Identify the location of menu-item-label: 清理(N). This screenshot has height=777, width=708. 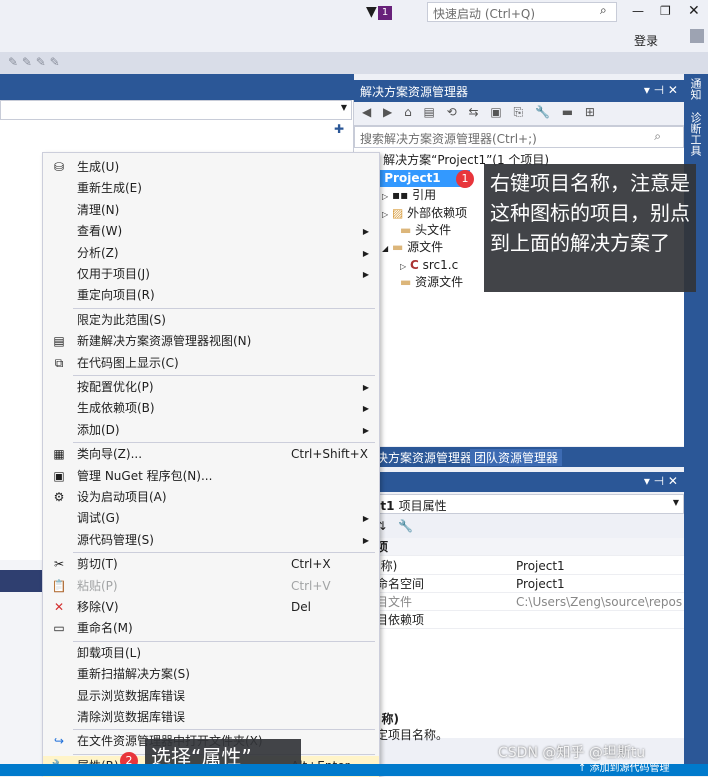
(98, 209).